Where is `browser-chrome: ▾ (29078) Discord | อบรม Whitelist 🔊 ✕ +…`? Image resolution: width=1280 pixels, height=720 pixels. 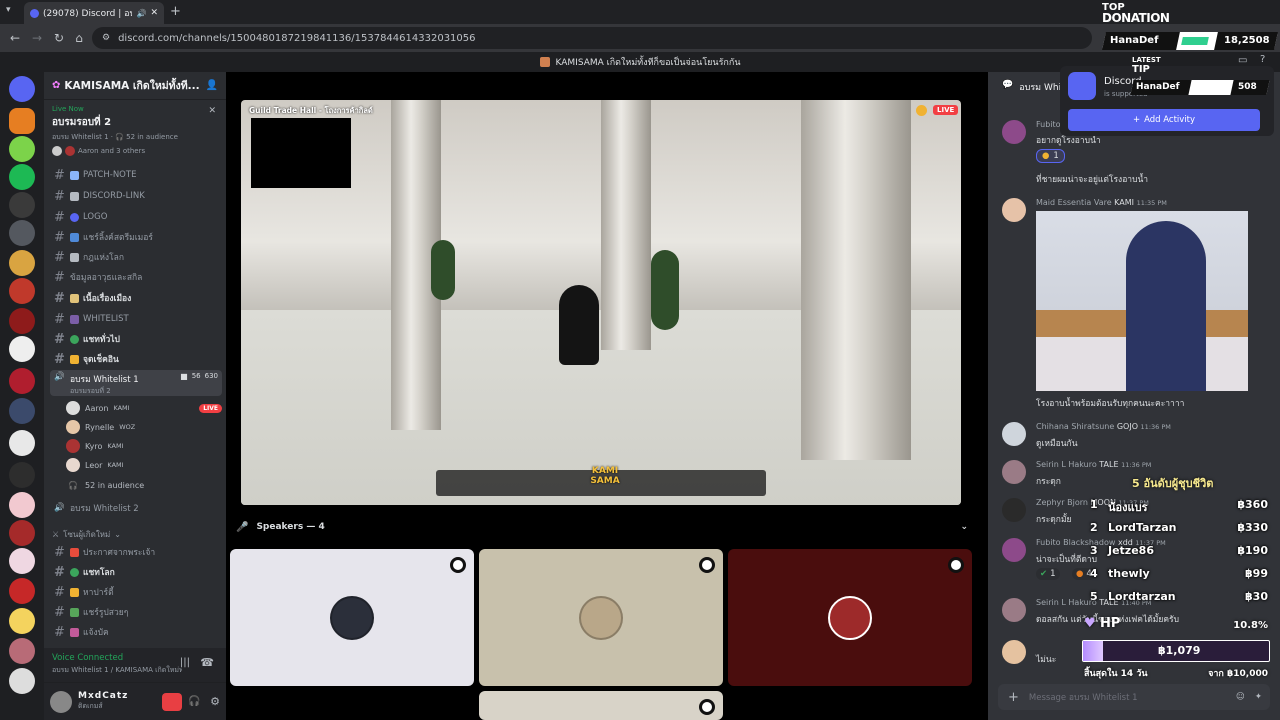
browser-chrome: ▾ (29078) Discord | อบรม Whitelist 🔊 ✕ +… is located at coordinates (640, 26).